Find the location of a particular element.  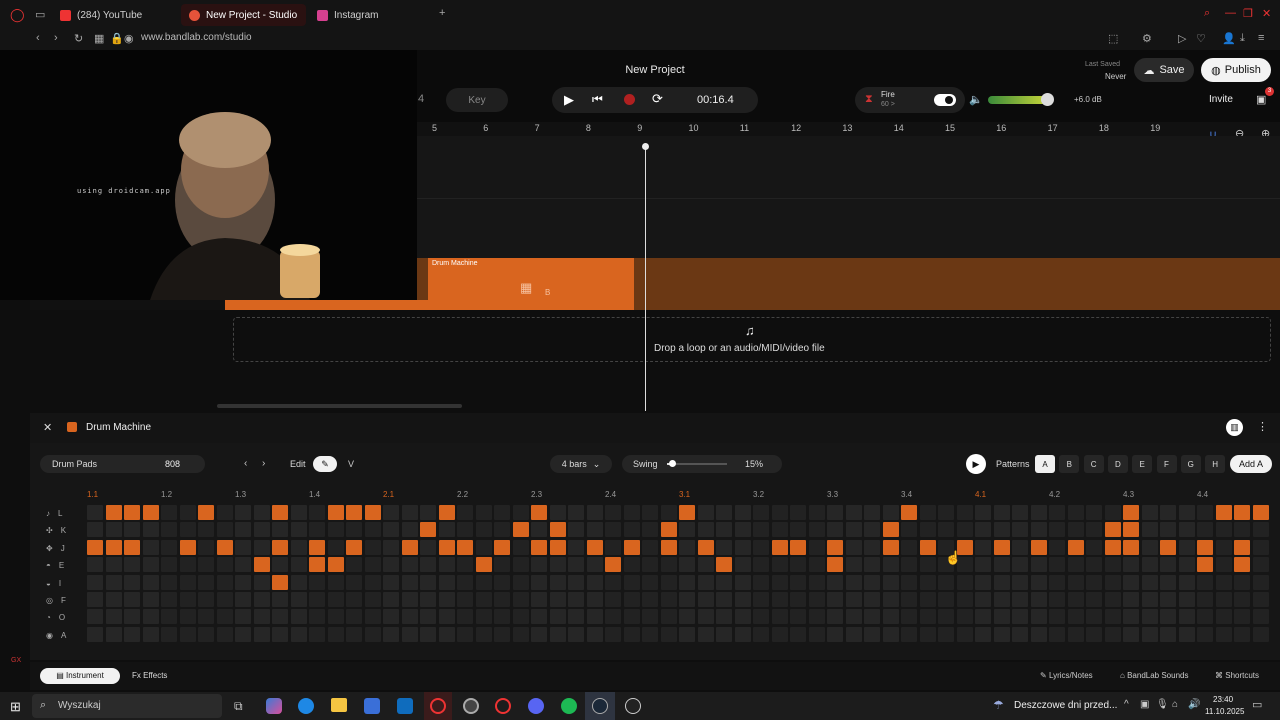

tray-icon: ▣ is located at coordinates (1144, 704).